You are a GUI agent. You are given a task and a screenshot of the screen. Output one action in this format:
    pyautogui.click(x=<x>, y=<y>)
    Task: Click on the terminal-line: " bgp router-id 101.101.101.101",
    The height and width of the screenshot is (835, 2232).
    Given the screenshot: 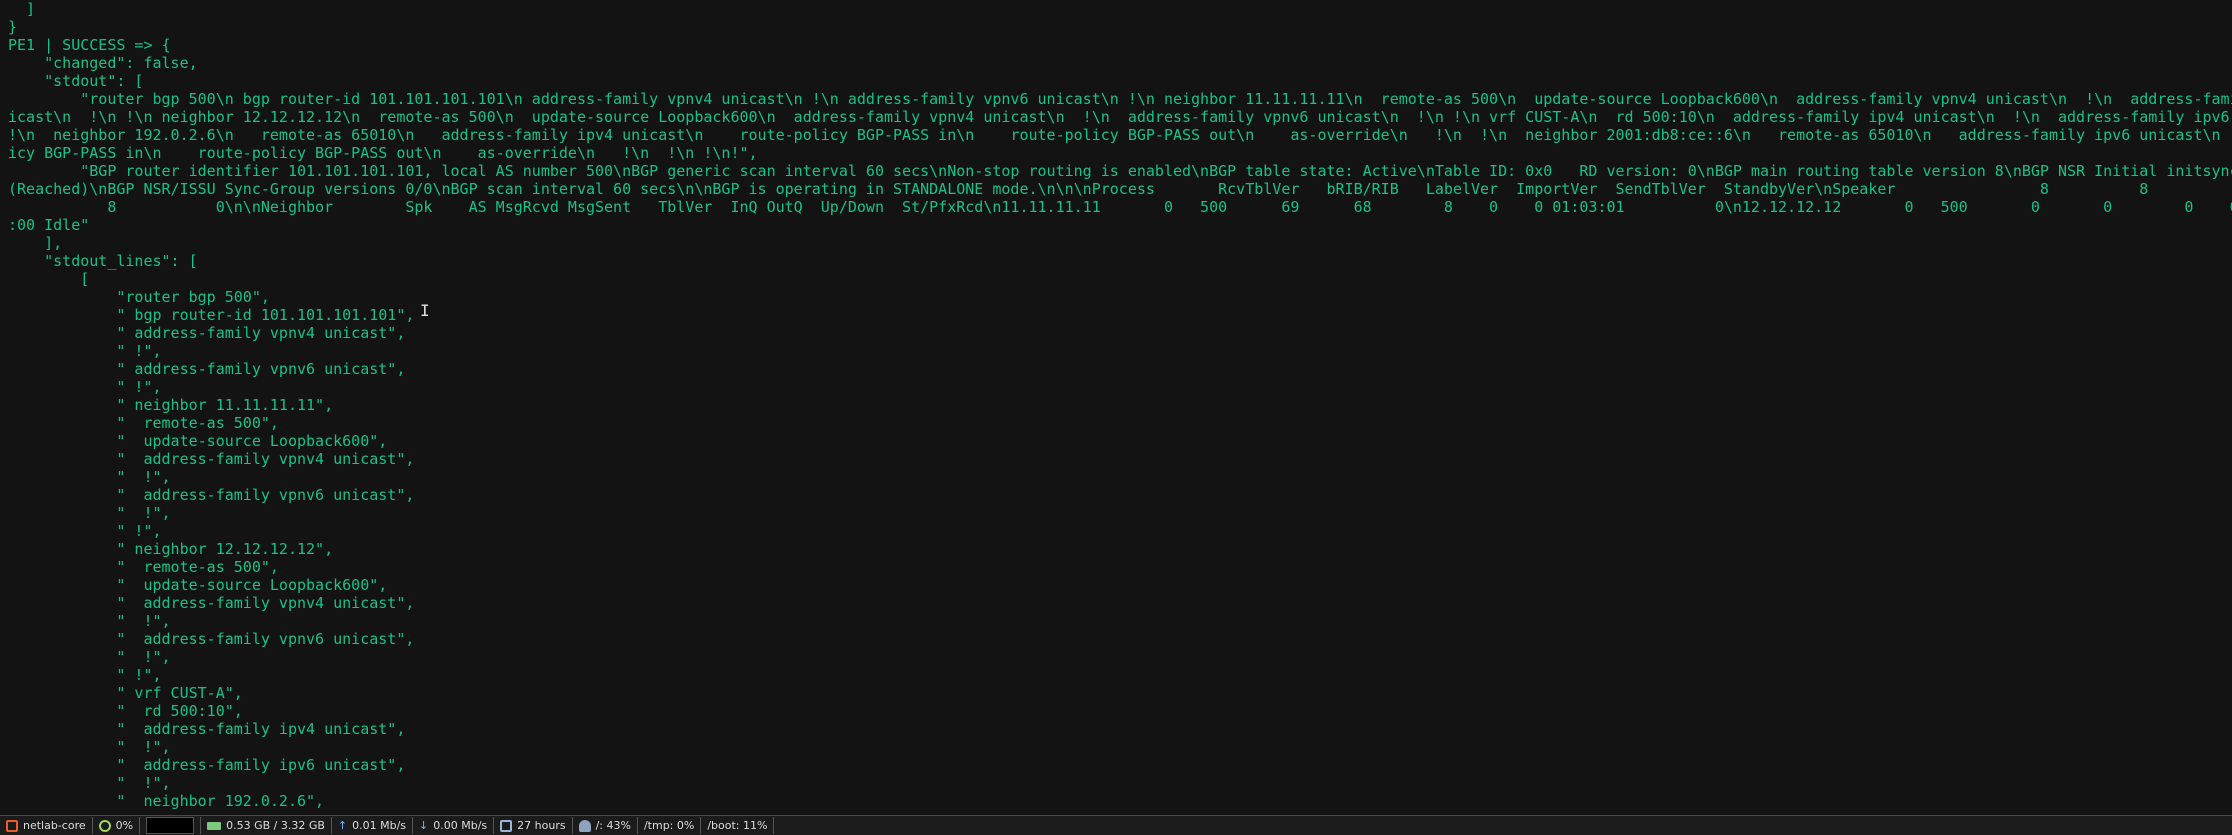 What is the action you would take?
    pyautogui.click(x=211, y=315)
    